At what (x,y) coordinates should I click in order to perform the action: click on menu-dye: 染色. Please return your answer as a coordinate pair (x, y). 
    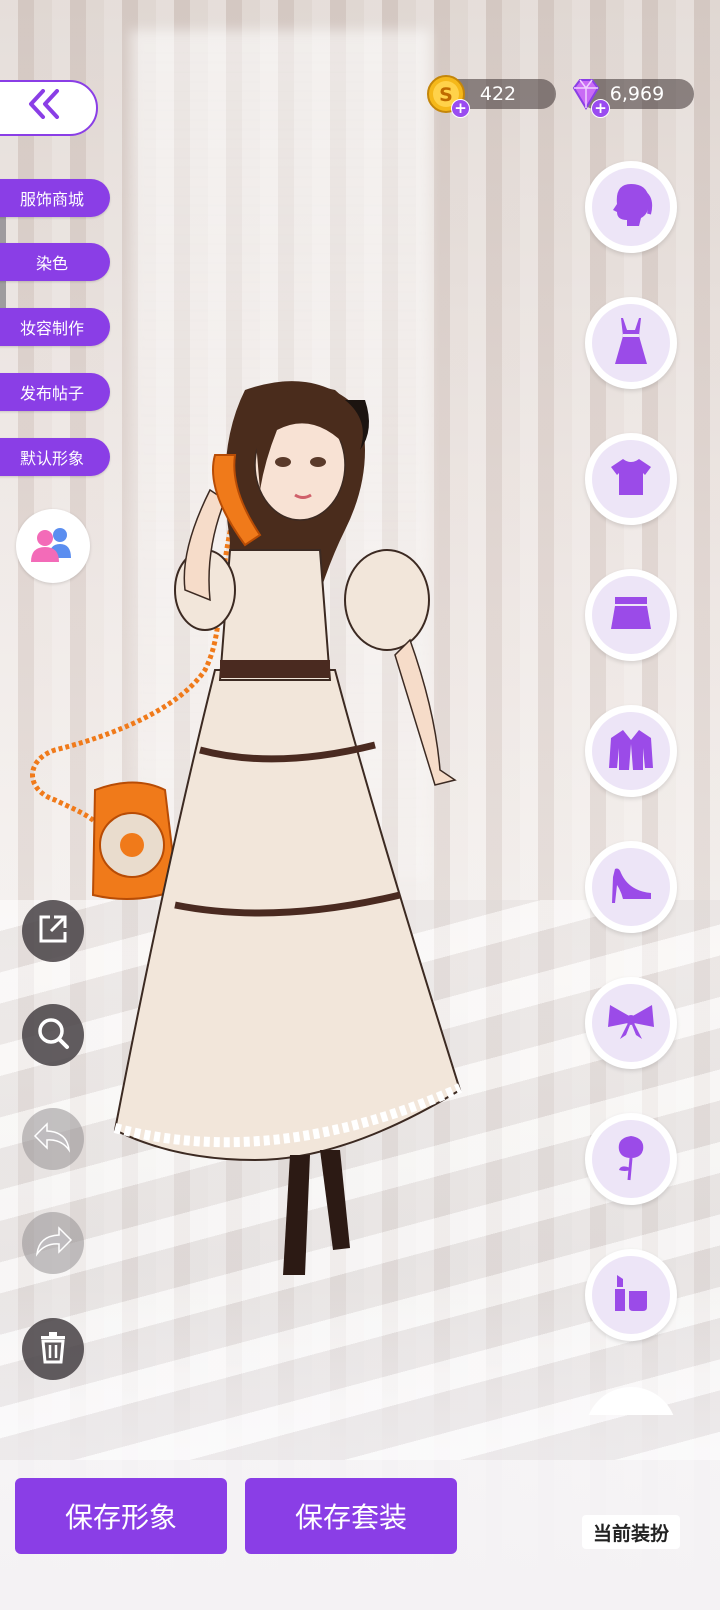
    Looking at the image, I should click on (55, 262).